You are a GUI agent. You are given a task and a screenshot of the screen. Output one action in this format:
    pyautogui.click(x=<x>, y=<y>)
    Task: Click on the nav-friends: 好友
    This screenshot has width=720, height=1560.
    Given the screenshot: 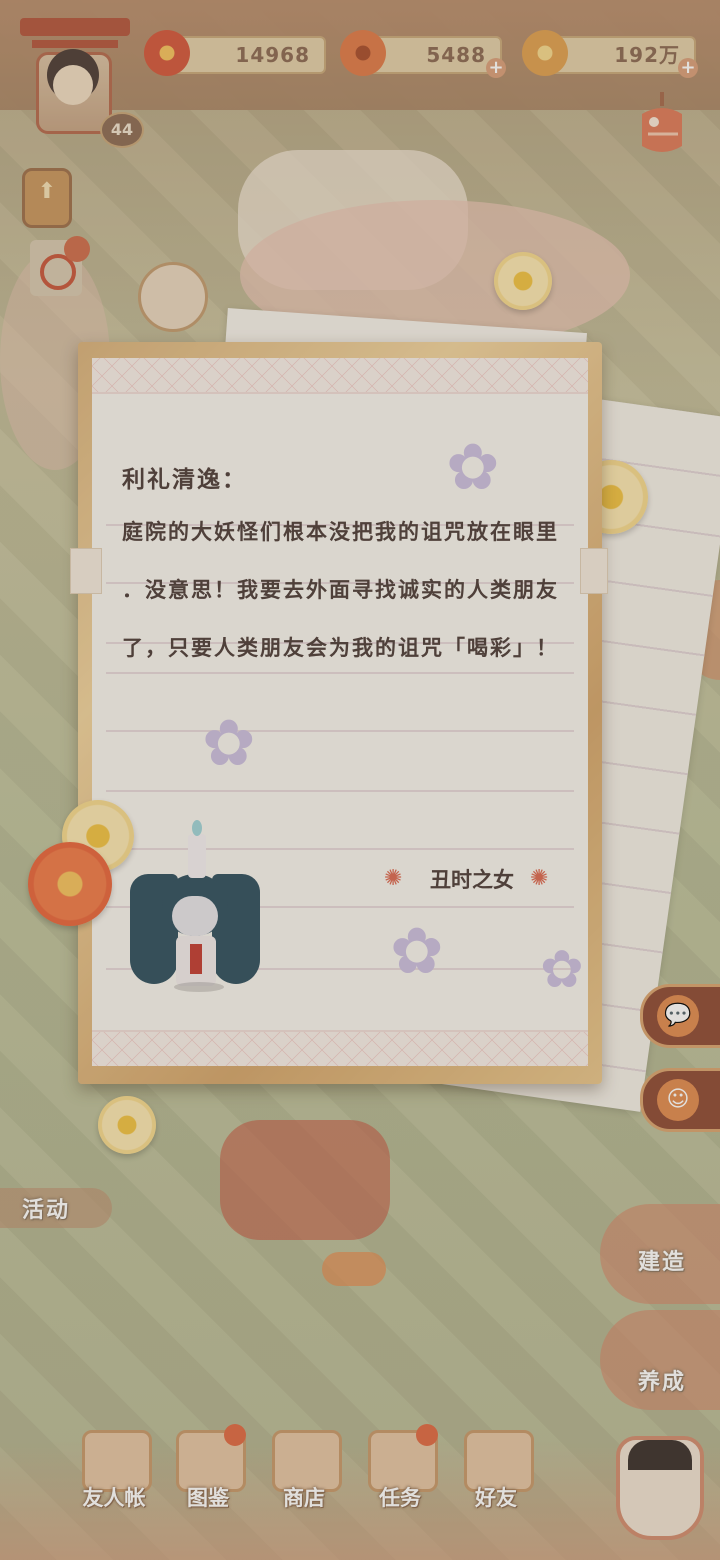 What is the action you would take?
    pyautogui.click(x=496, y=1475)
    